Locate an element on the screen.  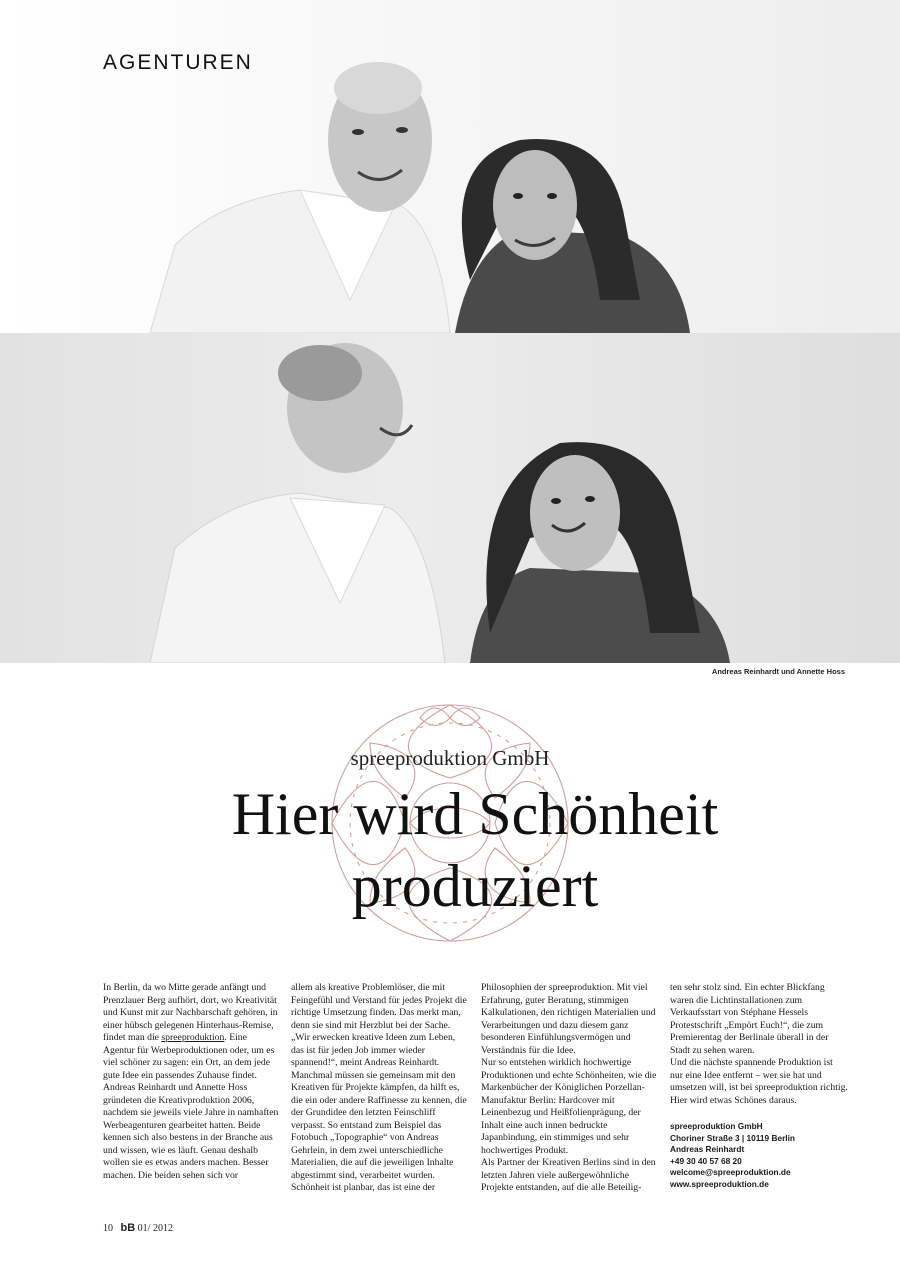
magazine-logo: bB is located at coordinates (128, 1228).